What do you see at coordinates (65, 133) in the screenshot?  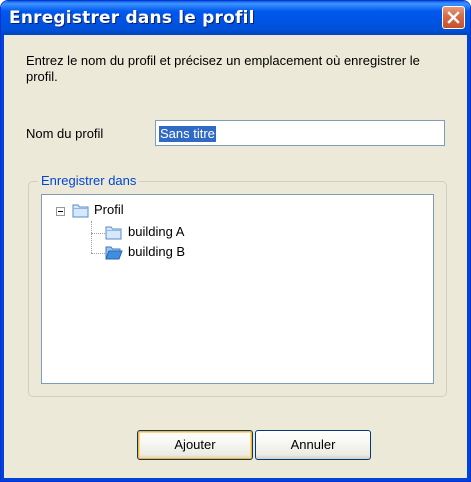 I see `profile-name-label: Nom du profil` at bounding box center [65, 133].